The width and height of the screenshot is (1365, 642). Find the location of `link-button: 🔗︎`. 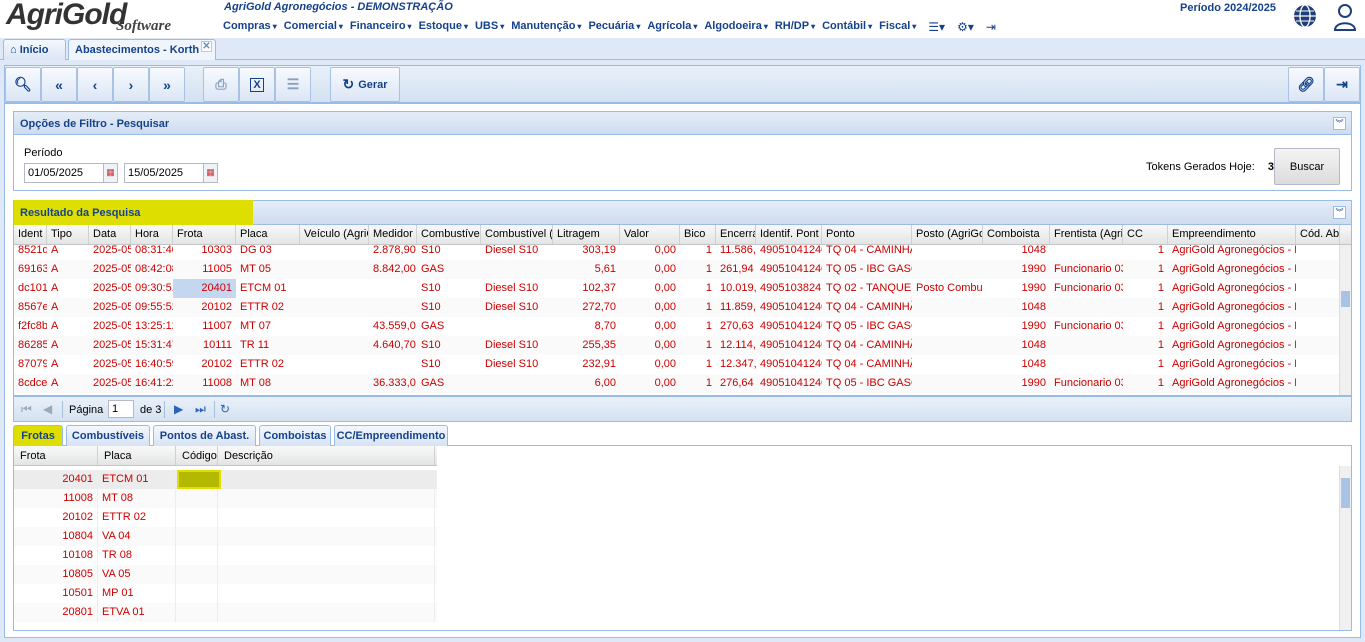

link-button: 🔗︎ is located at coordinates (1306, 84).